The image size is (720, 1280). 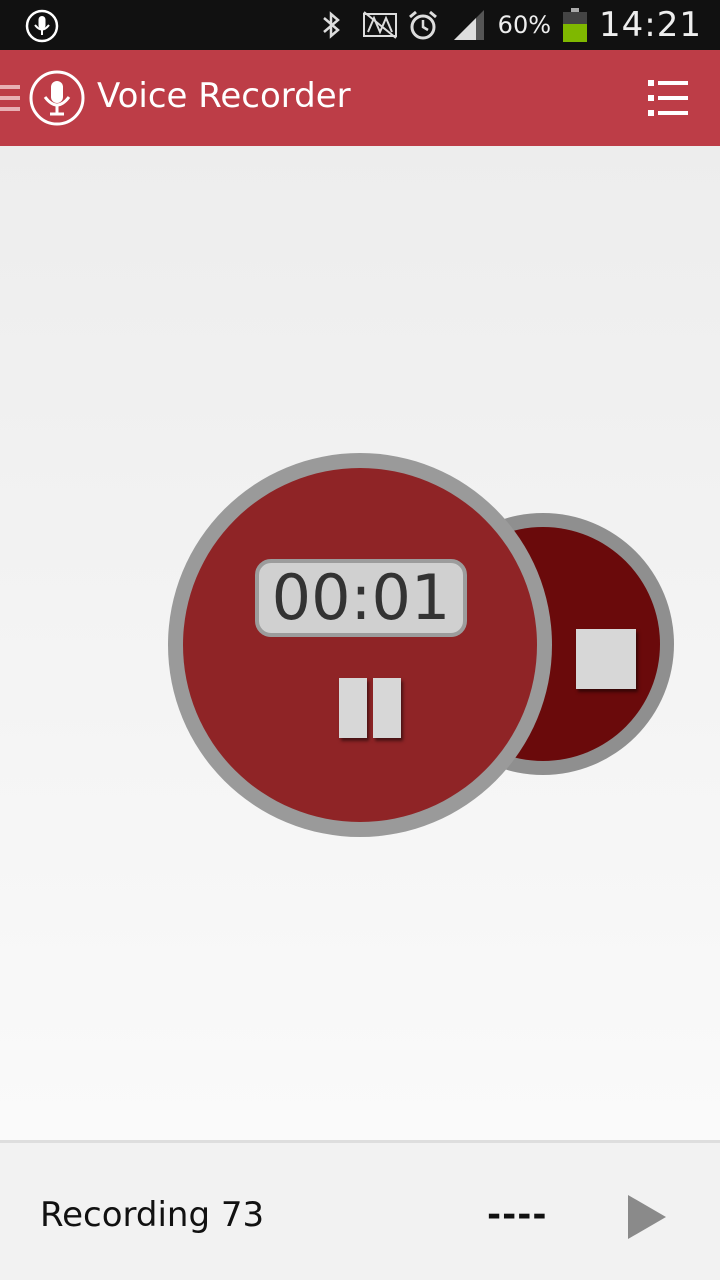 What do you see at coordinates (42, 26) in the screenshot?
I see `microphone-icon` at bounding box center [42, 26].